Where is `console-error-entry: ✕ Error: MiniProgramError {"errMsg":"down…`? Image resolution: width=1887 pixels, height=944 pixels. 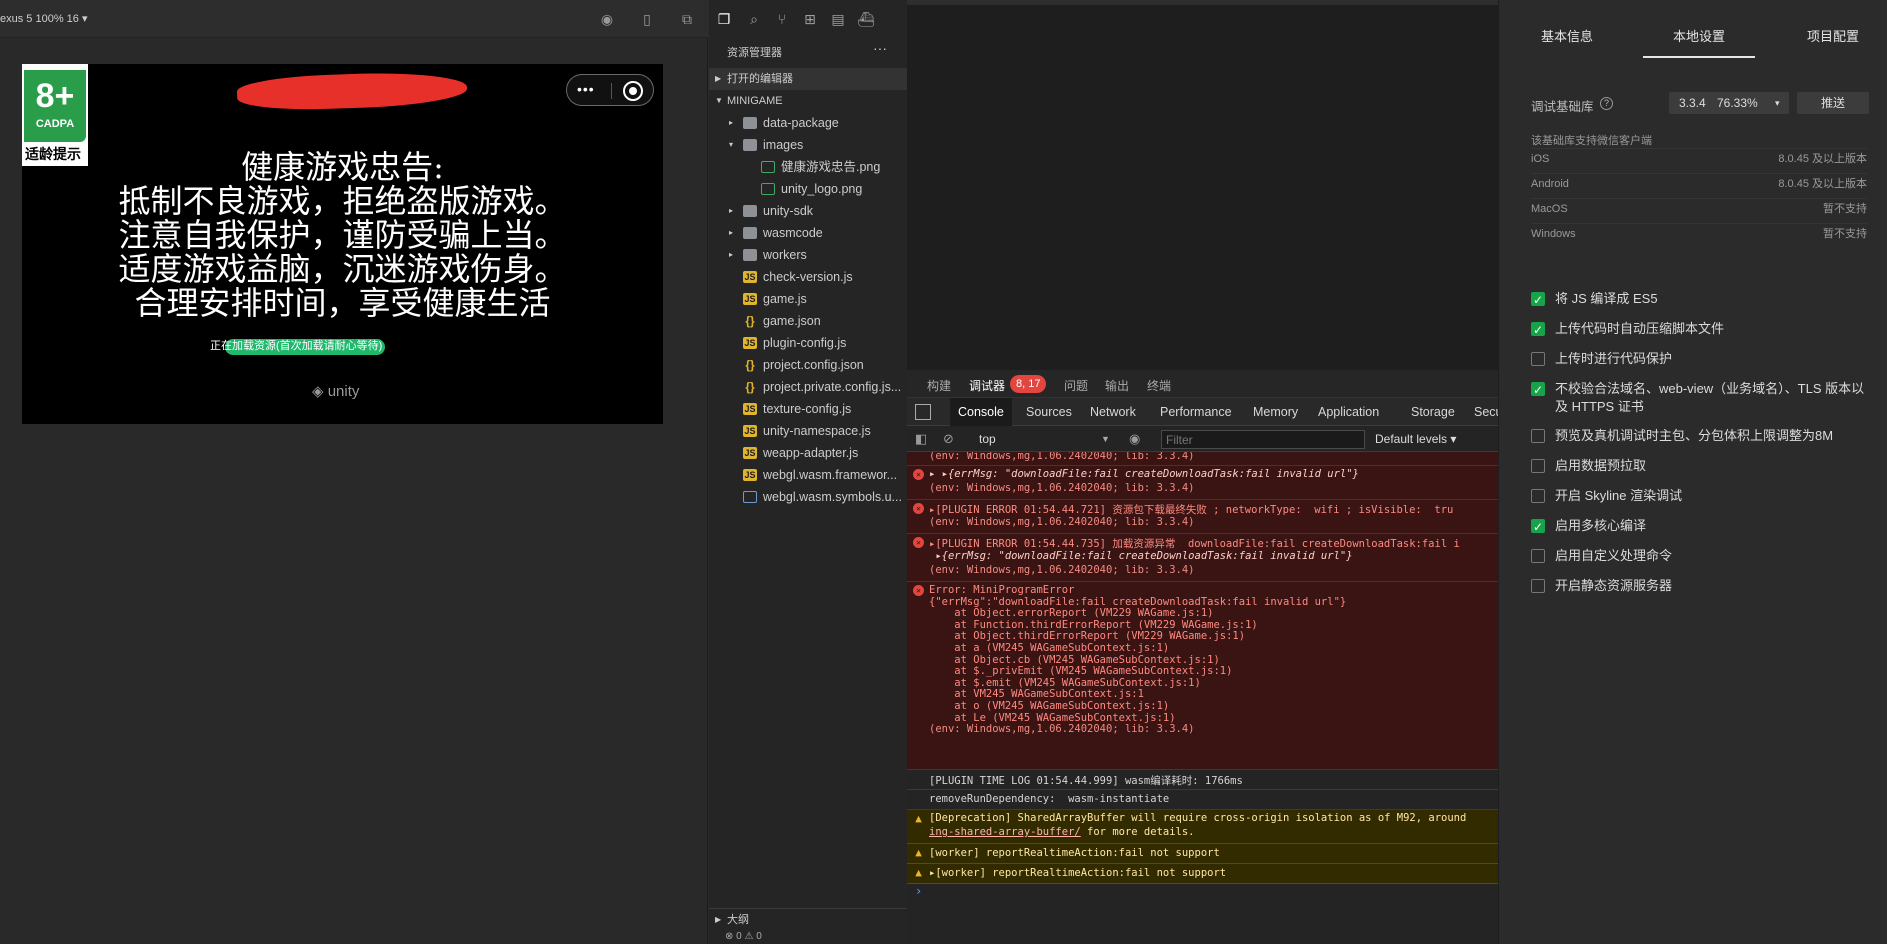 console-error-entry: ✕ Error: MiniProgramError {"errMsg":"down… is located at coordinates (1202, 676).